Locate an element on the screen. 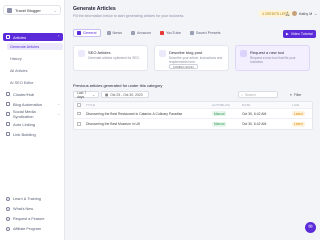 The width and height of the screenshot is (320, 240). search-placeholder: Search is located at coordinates (250, 94).